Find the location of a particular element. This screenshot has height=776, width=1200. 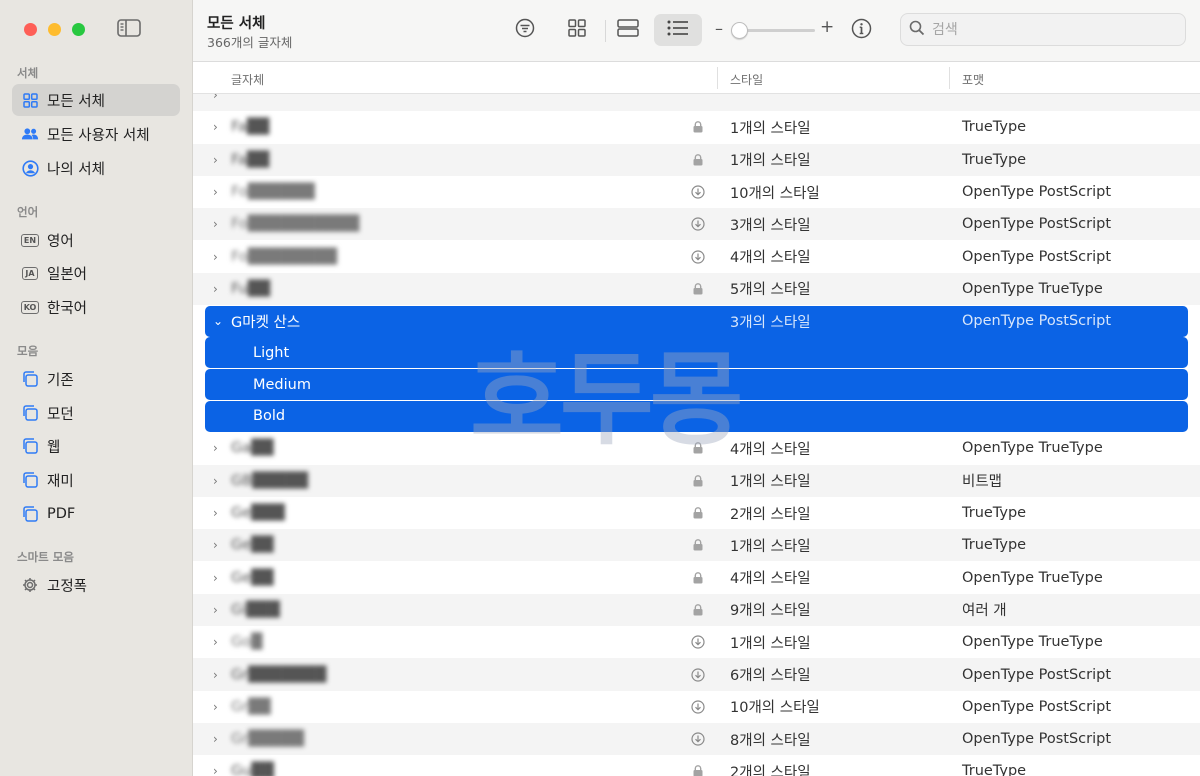

table-row: › Go█ 1개의 스타일 OpenType TrueType is located at coordinates (696, 642).